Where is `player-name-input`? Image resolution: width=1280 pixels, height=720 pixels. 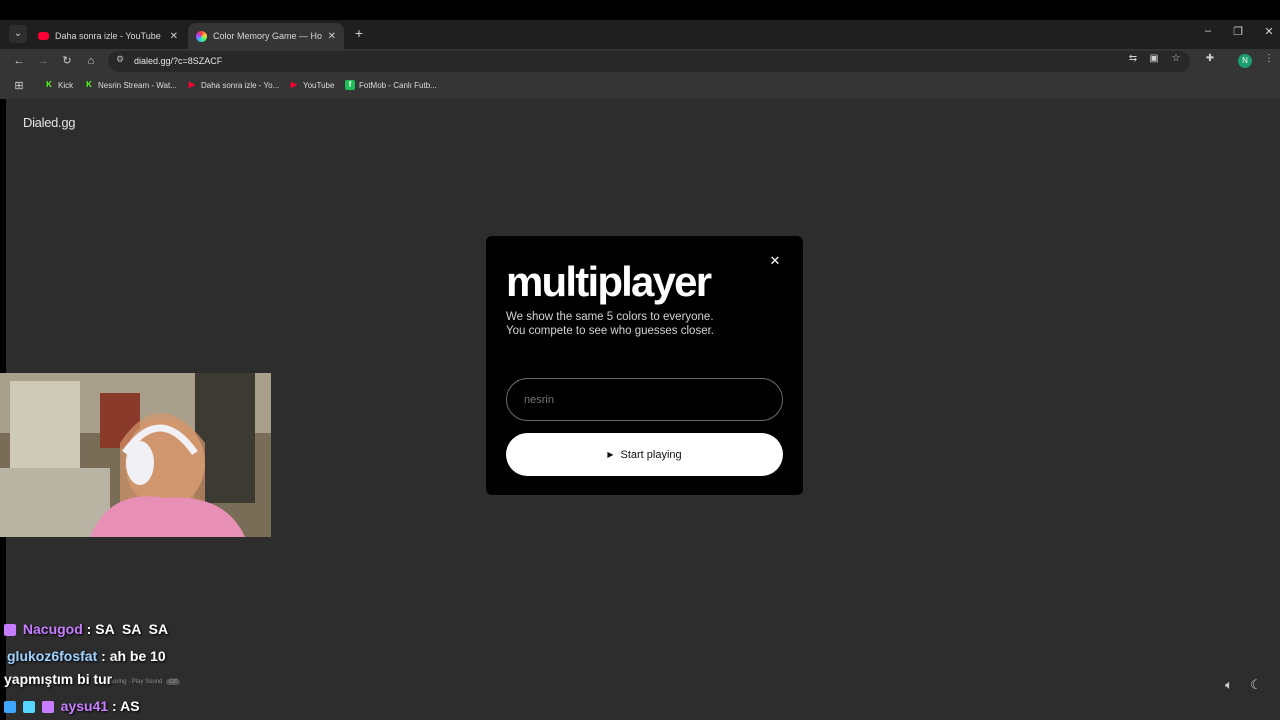 player-name-input is located at coordinates (644, 399).